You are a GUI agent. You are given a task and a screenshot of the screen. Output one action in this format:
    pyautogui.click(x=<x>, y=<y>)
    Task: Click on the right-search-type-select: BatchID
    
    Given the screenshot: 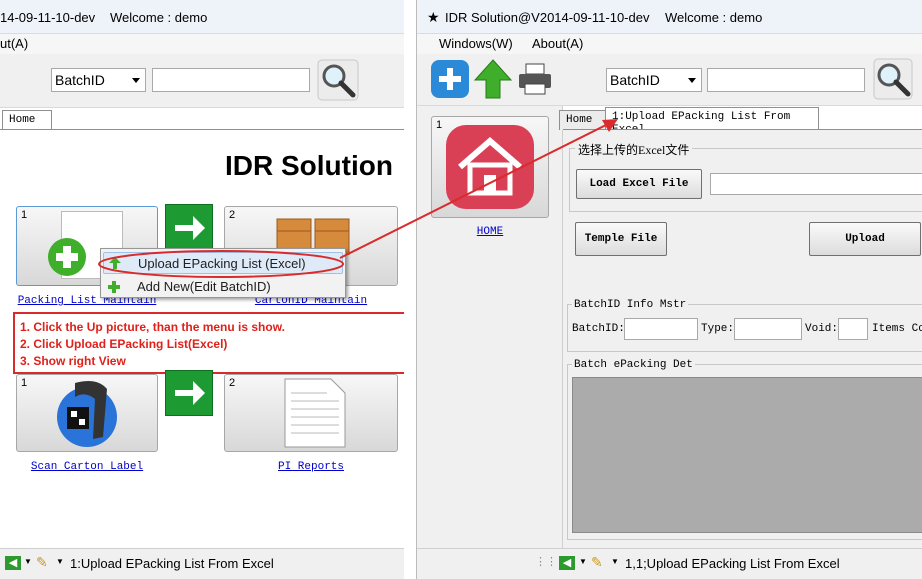 What is the action you would take?
    pyautogui.click(x=654, y=80)
    